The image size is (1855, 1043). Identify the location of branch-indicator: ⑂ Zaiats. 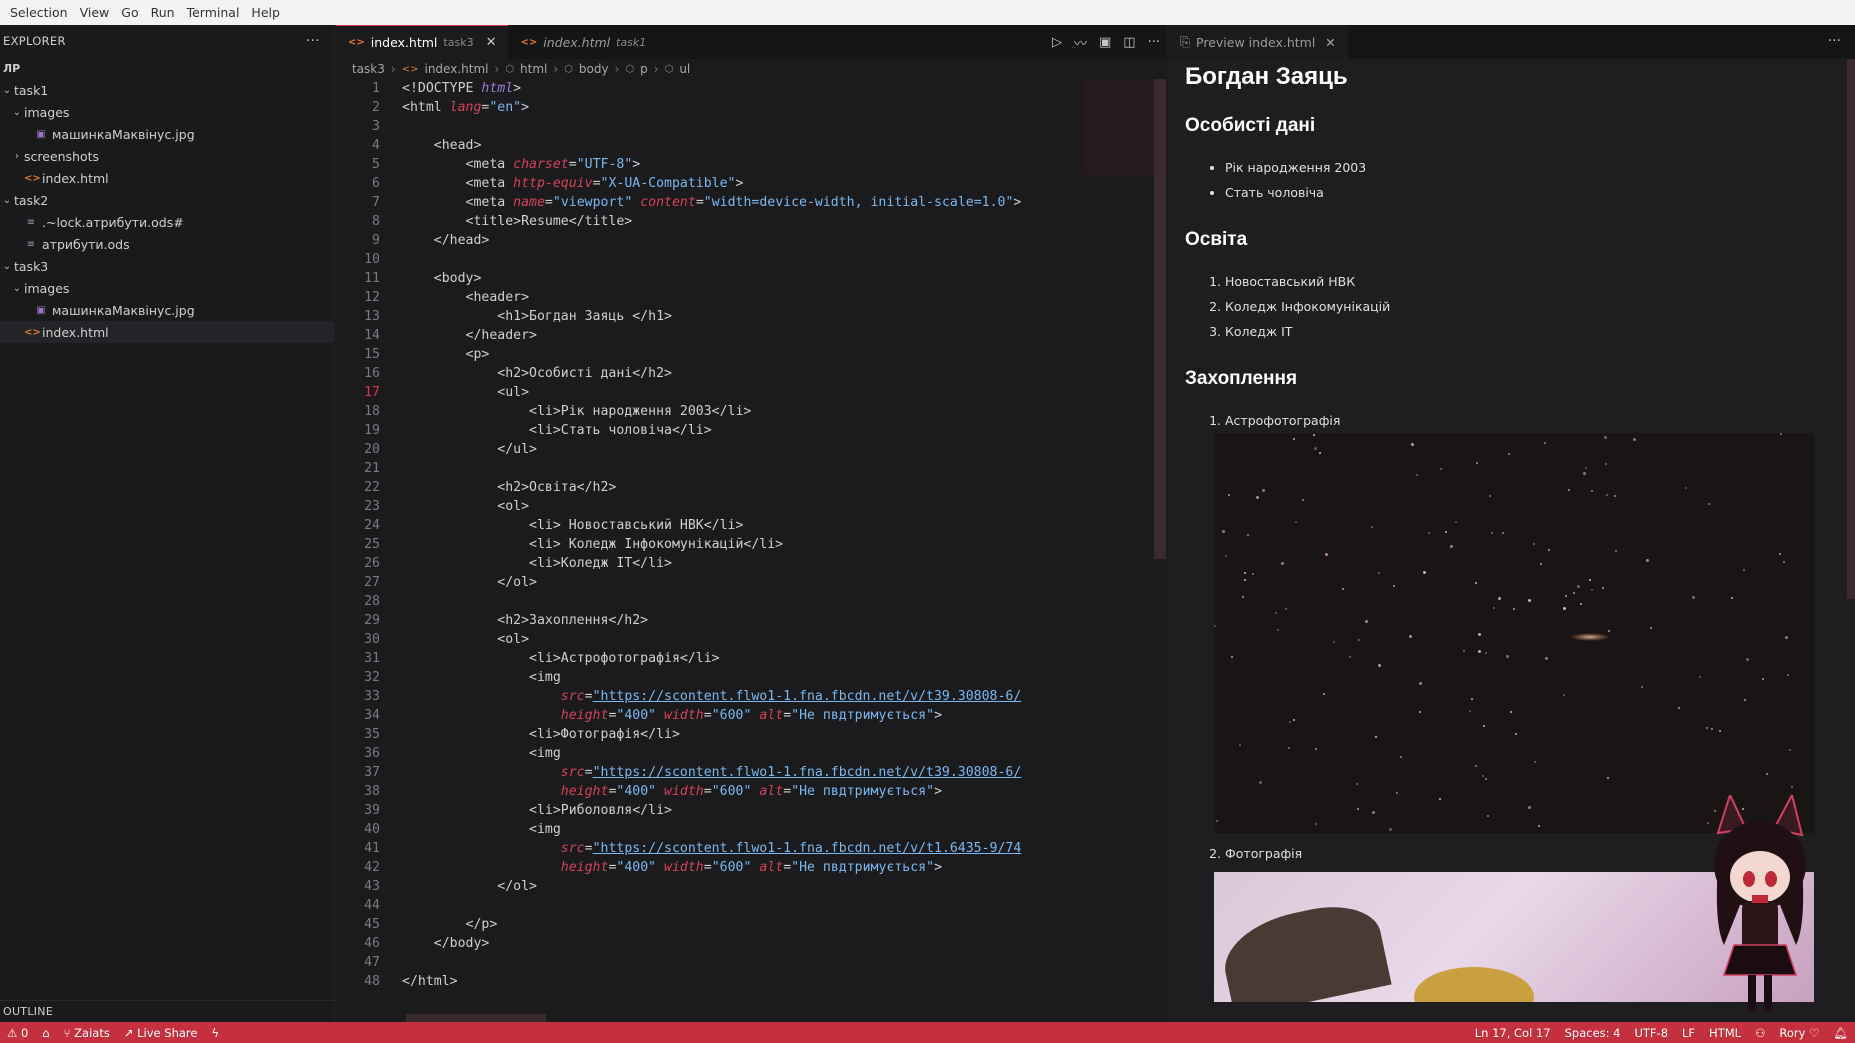
(87, 1033).